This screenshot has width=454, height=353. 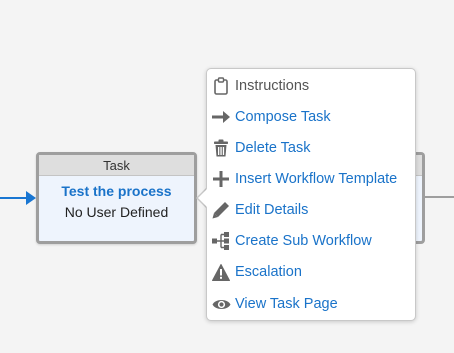 What do you see at coordinates (221, 179) in the screenshot?
I see `plus-icon` at bounding box center [221, 179].